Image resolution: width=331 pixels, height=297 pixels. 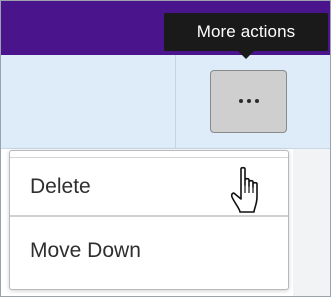 What do you see at coordinates (60, 186) in the screenshot?
I see `menu-item-label: Delete` at bounding box center [60, 186].